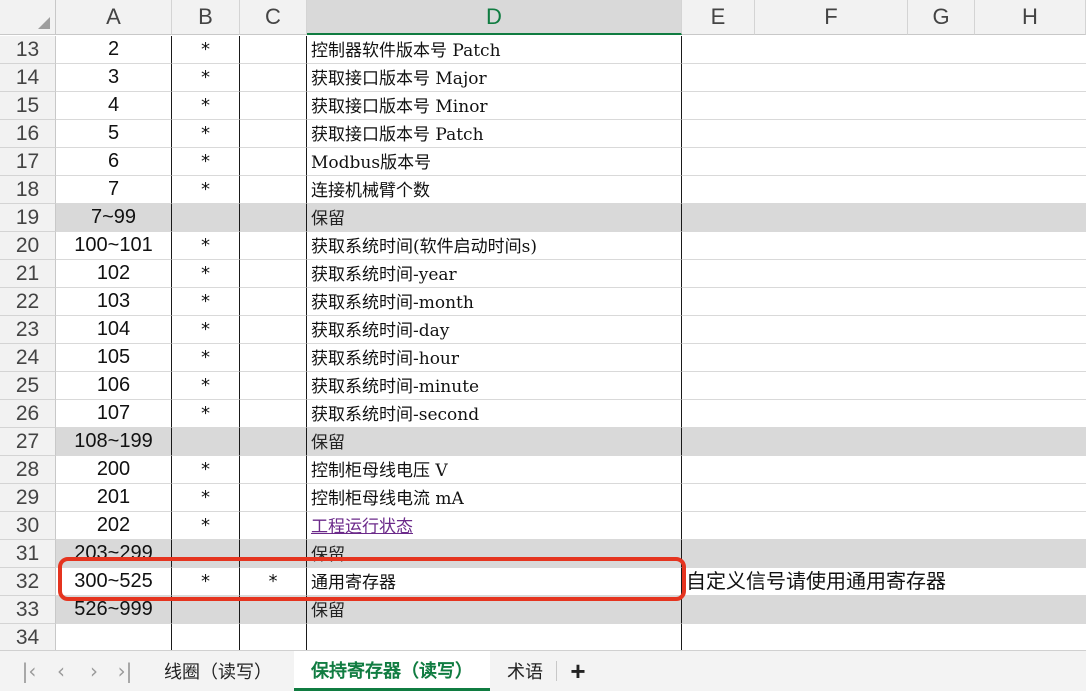  Describe the element at coordinates (114, 498) in the screenshot. I see `cell-a: 201` at that location.